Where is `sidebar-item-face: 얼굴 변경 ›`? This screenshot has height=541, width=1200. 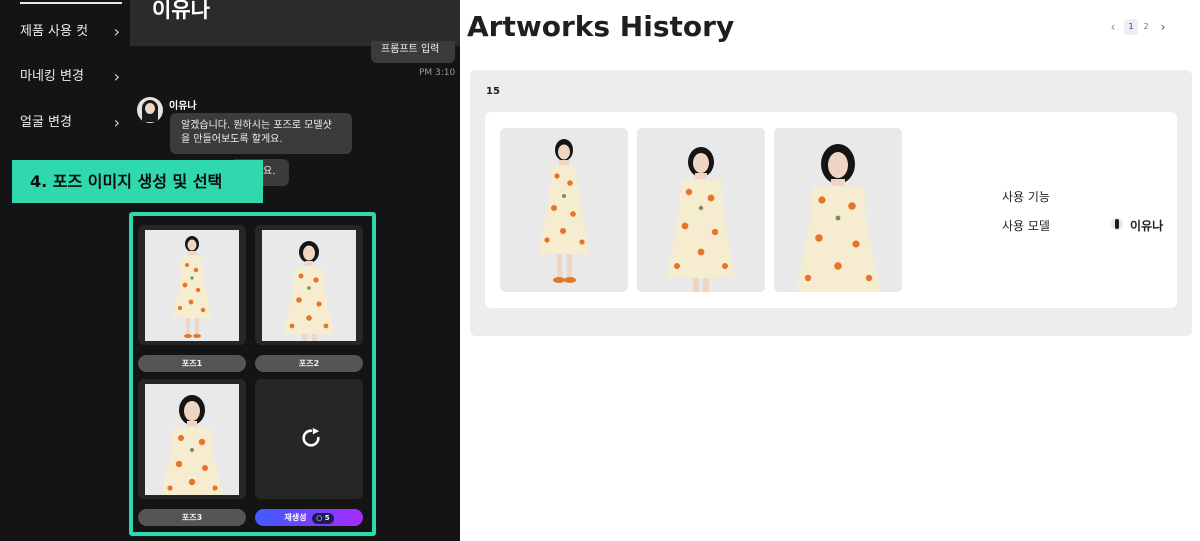
sidebar-item-face: 얼굴 변경 › is located at coordinates (72, 123).